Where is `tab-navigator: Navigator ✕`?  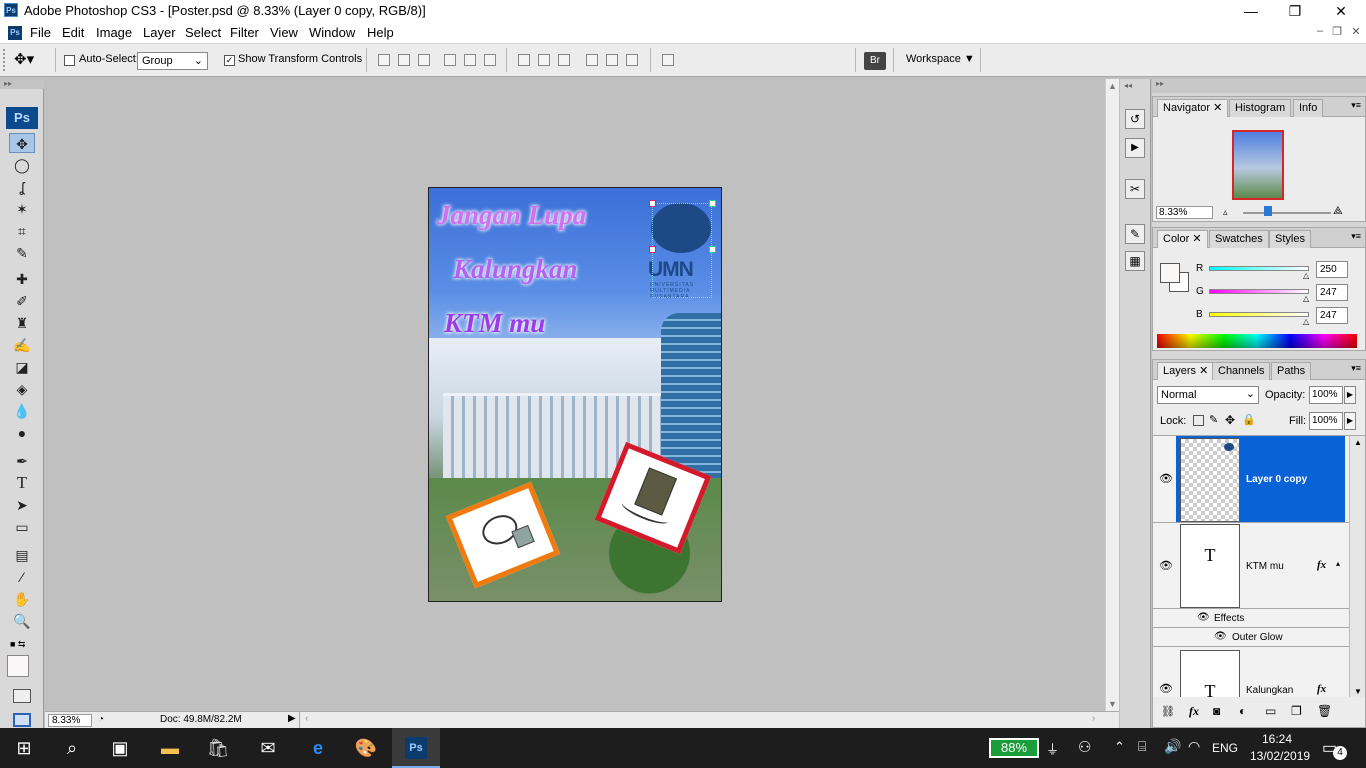
tab-navigator: Navigator ✕ is located at coordinates (1193, 108).